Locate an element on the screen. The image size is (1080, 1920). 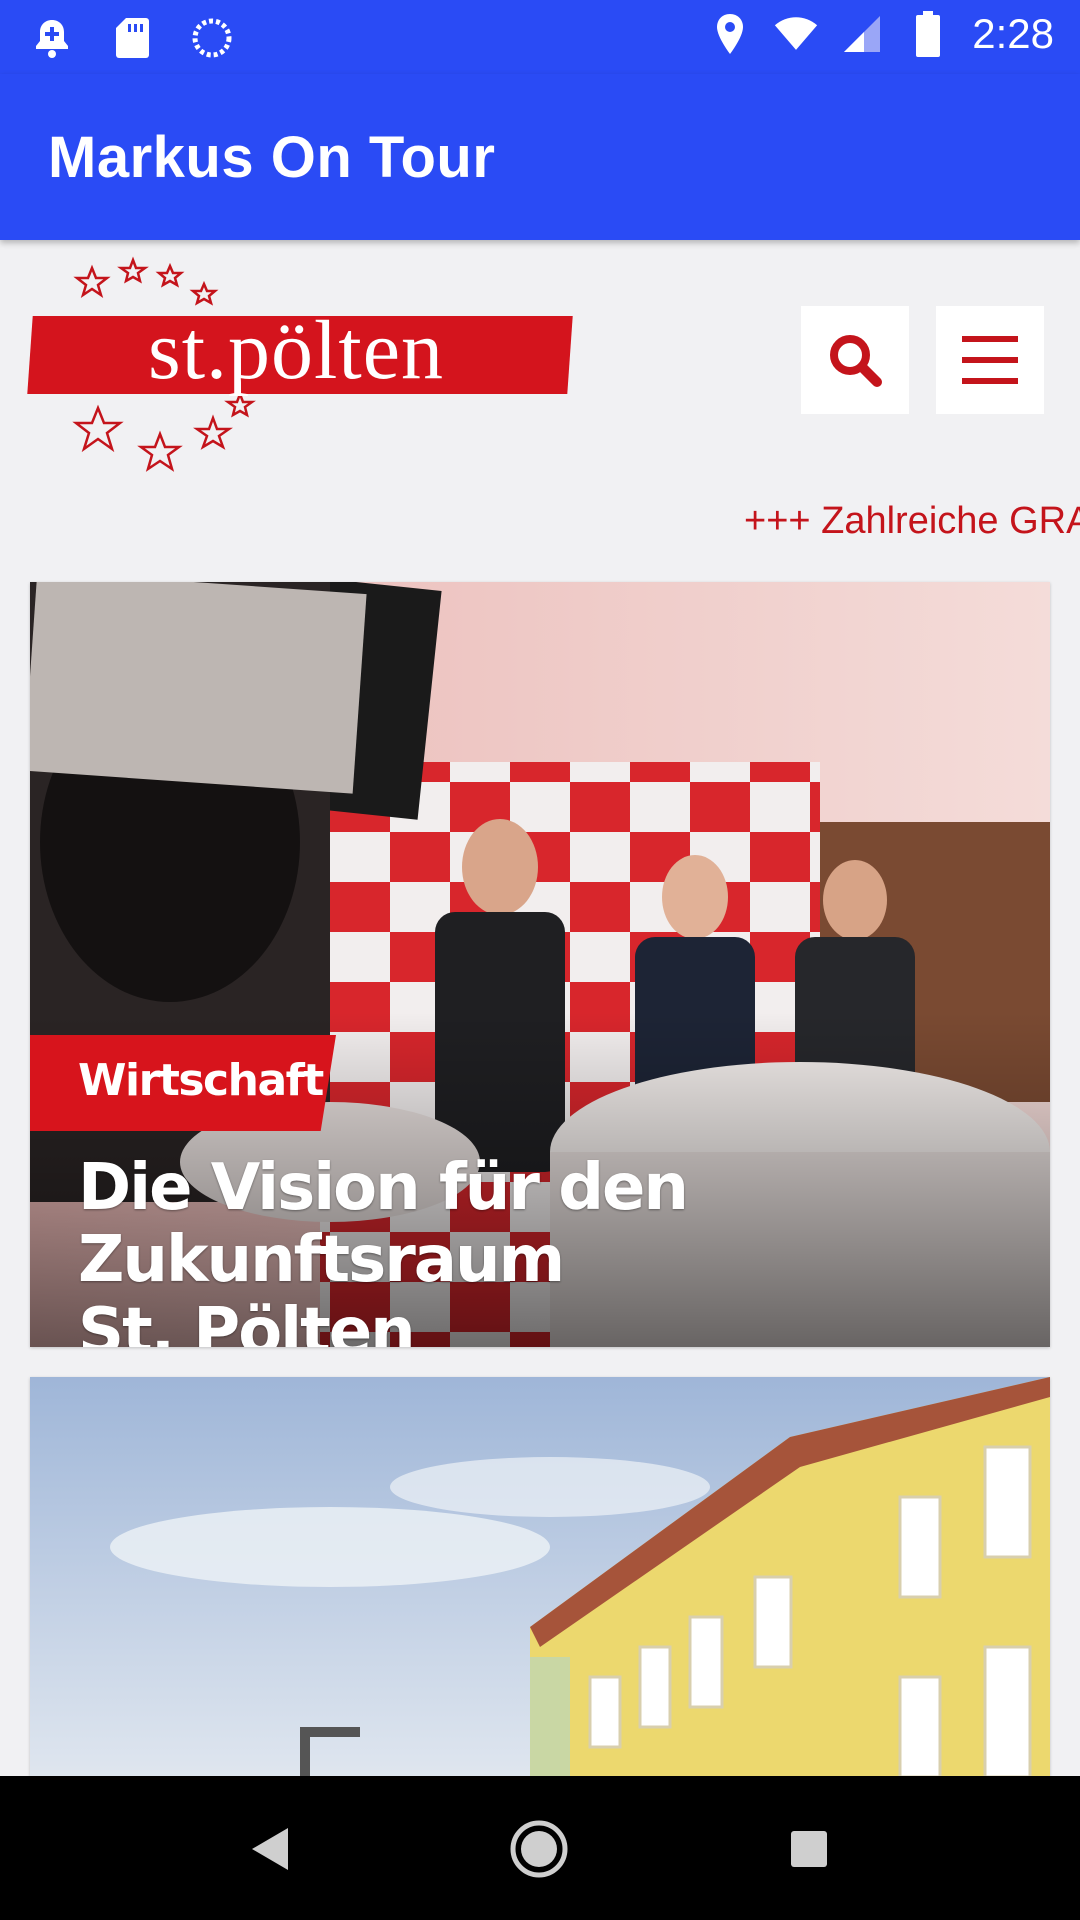
menu-button is located at coordinates (990, 360).